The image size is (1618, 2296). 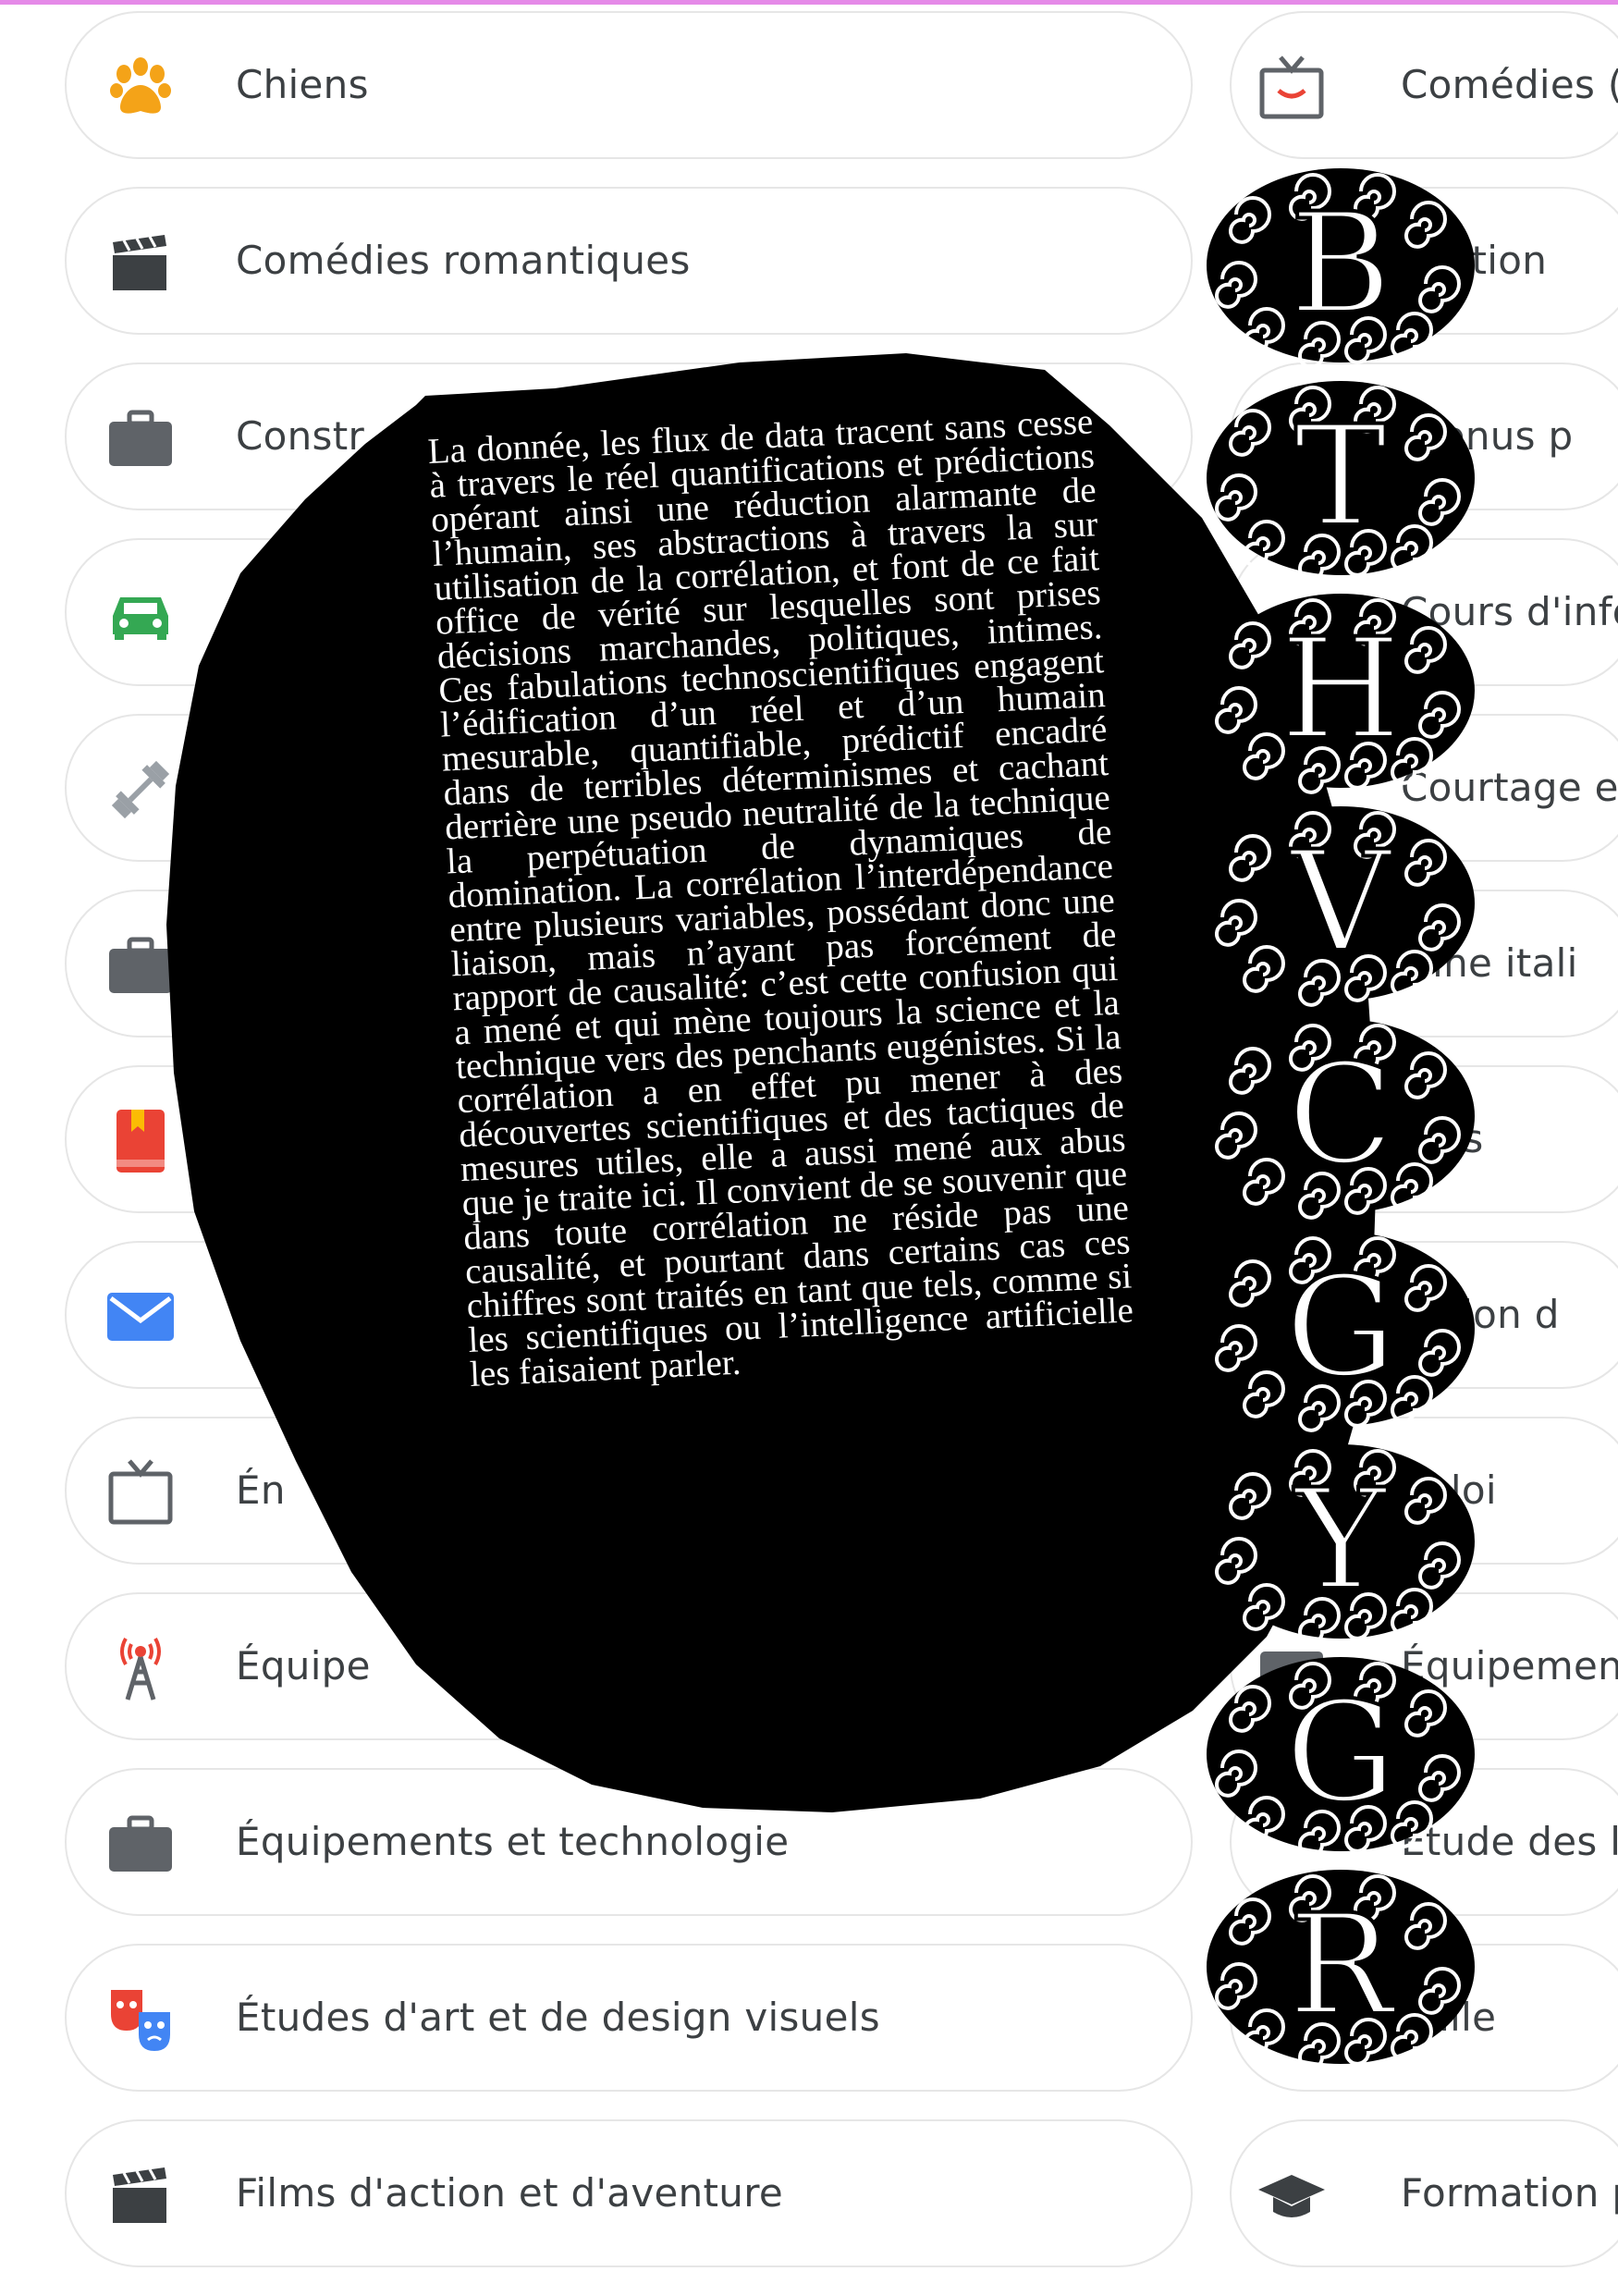 What do you see at coordinates (1341, 264) in the screenshot?
I see `swirl-badge-letter: B` at bounding box center [1341, 264].